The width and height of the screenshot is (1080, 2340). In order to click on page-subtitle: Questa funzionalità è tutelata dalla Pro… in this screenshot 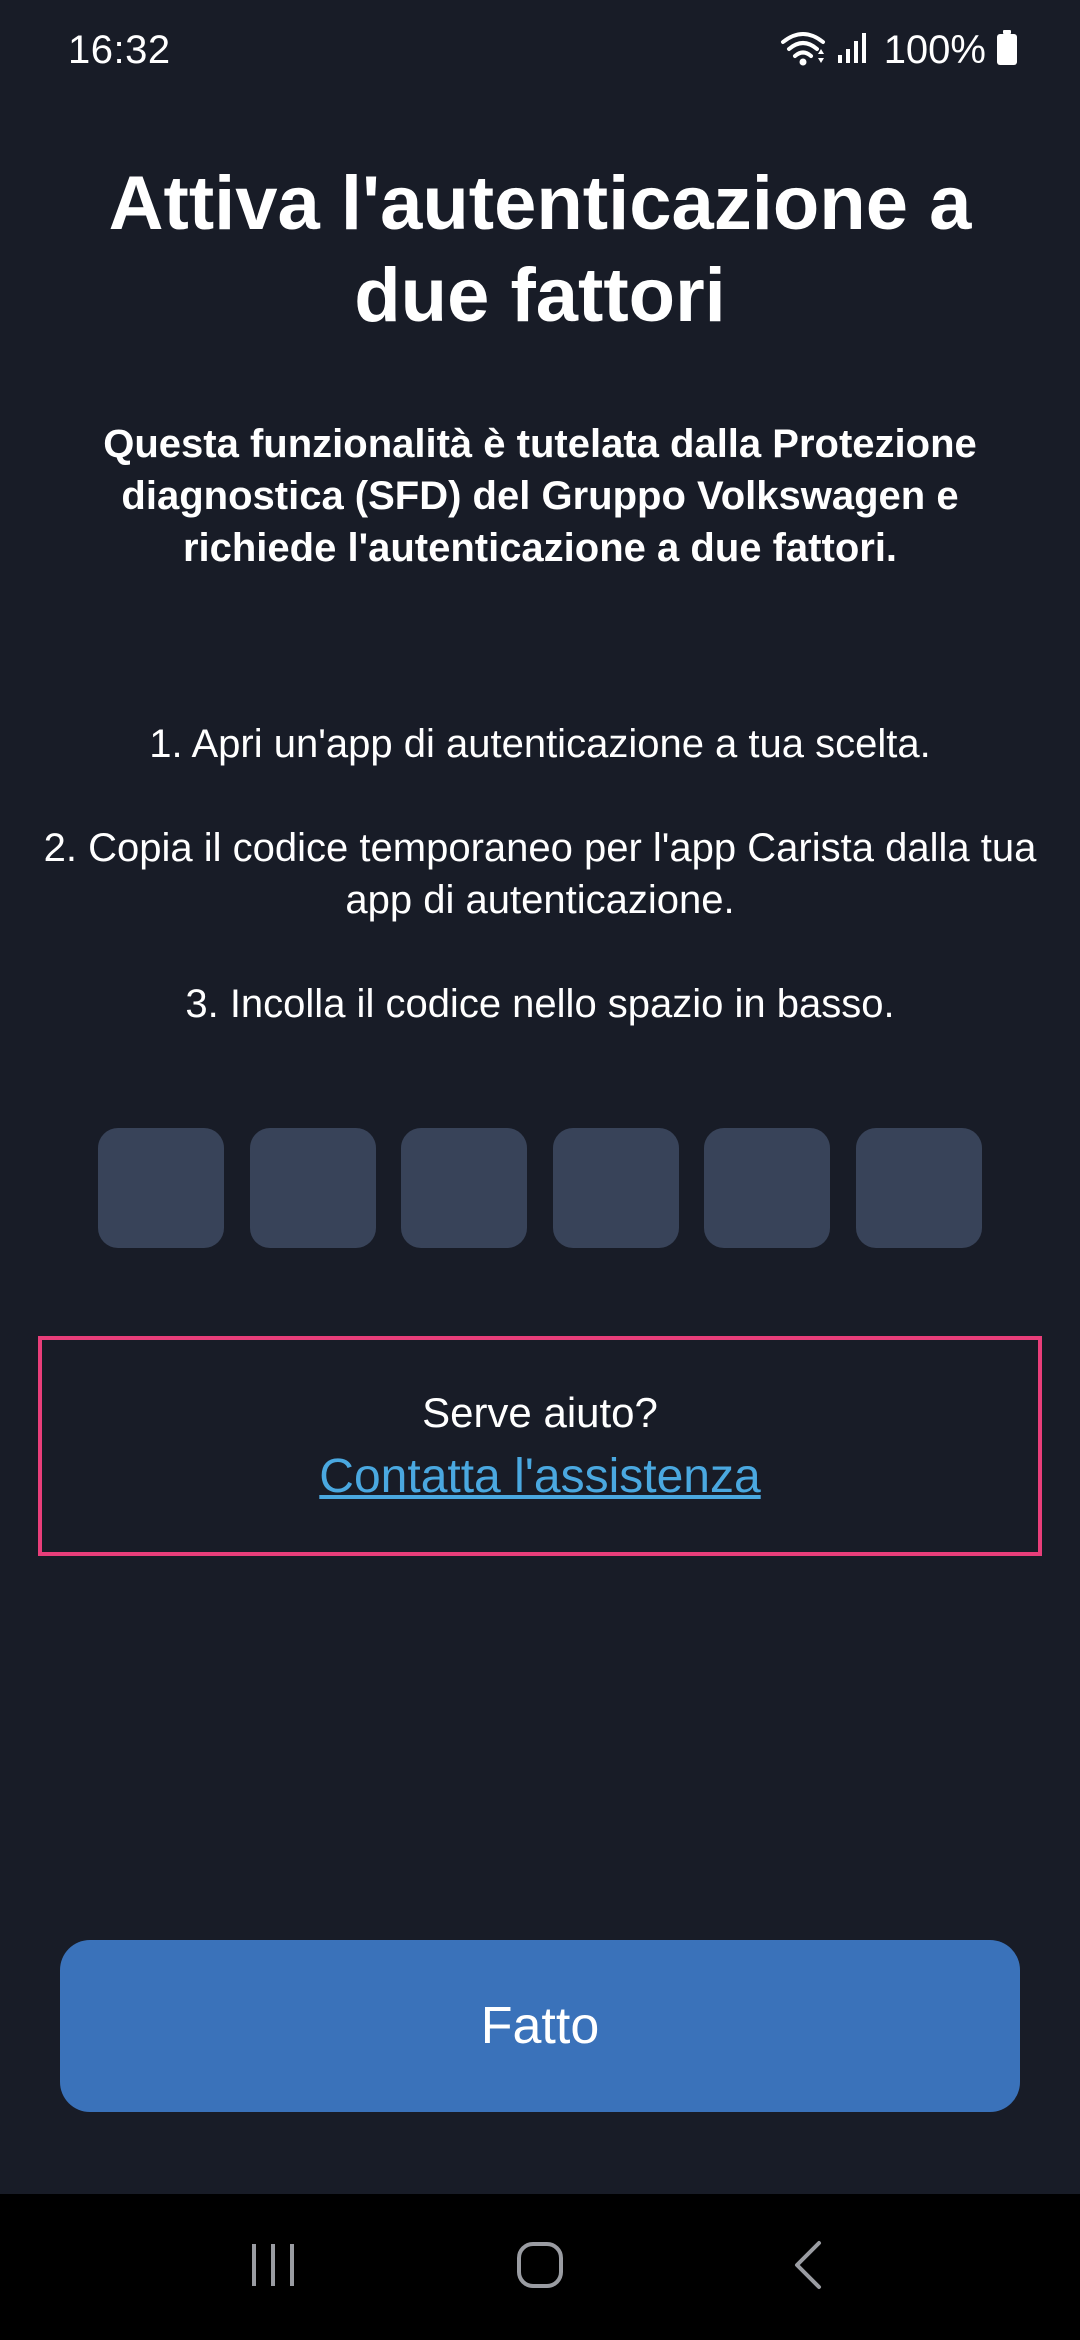, I will do `click(540, 496)`.